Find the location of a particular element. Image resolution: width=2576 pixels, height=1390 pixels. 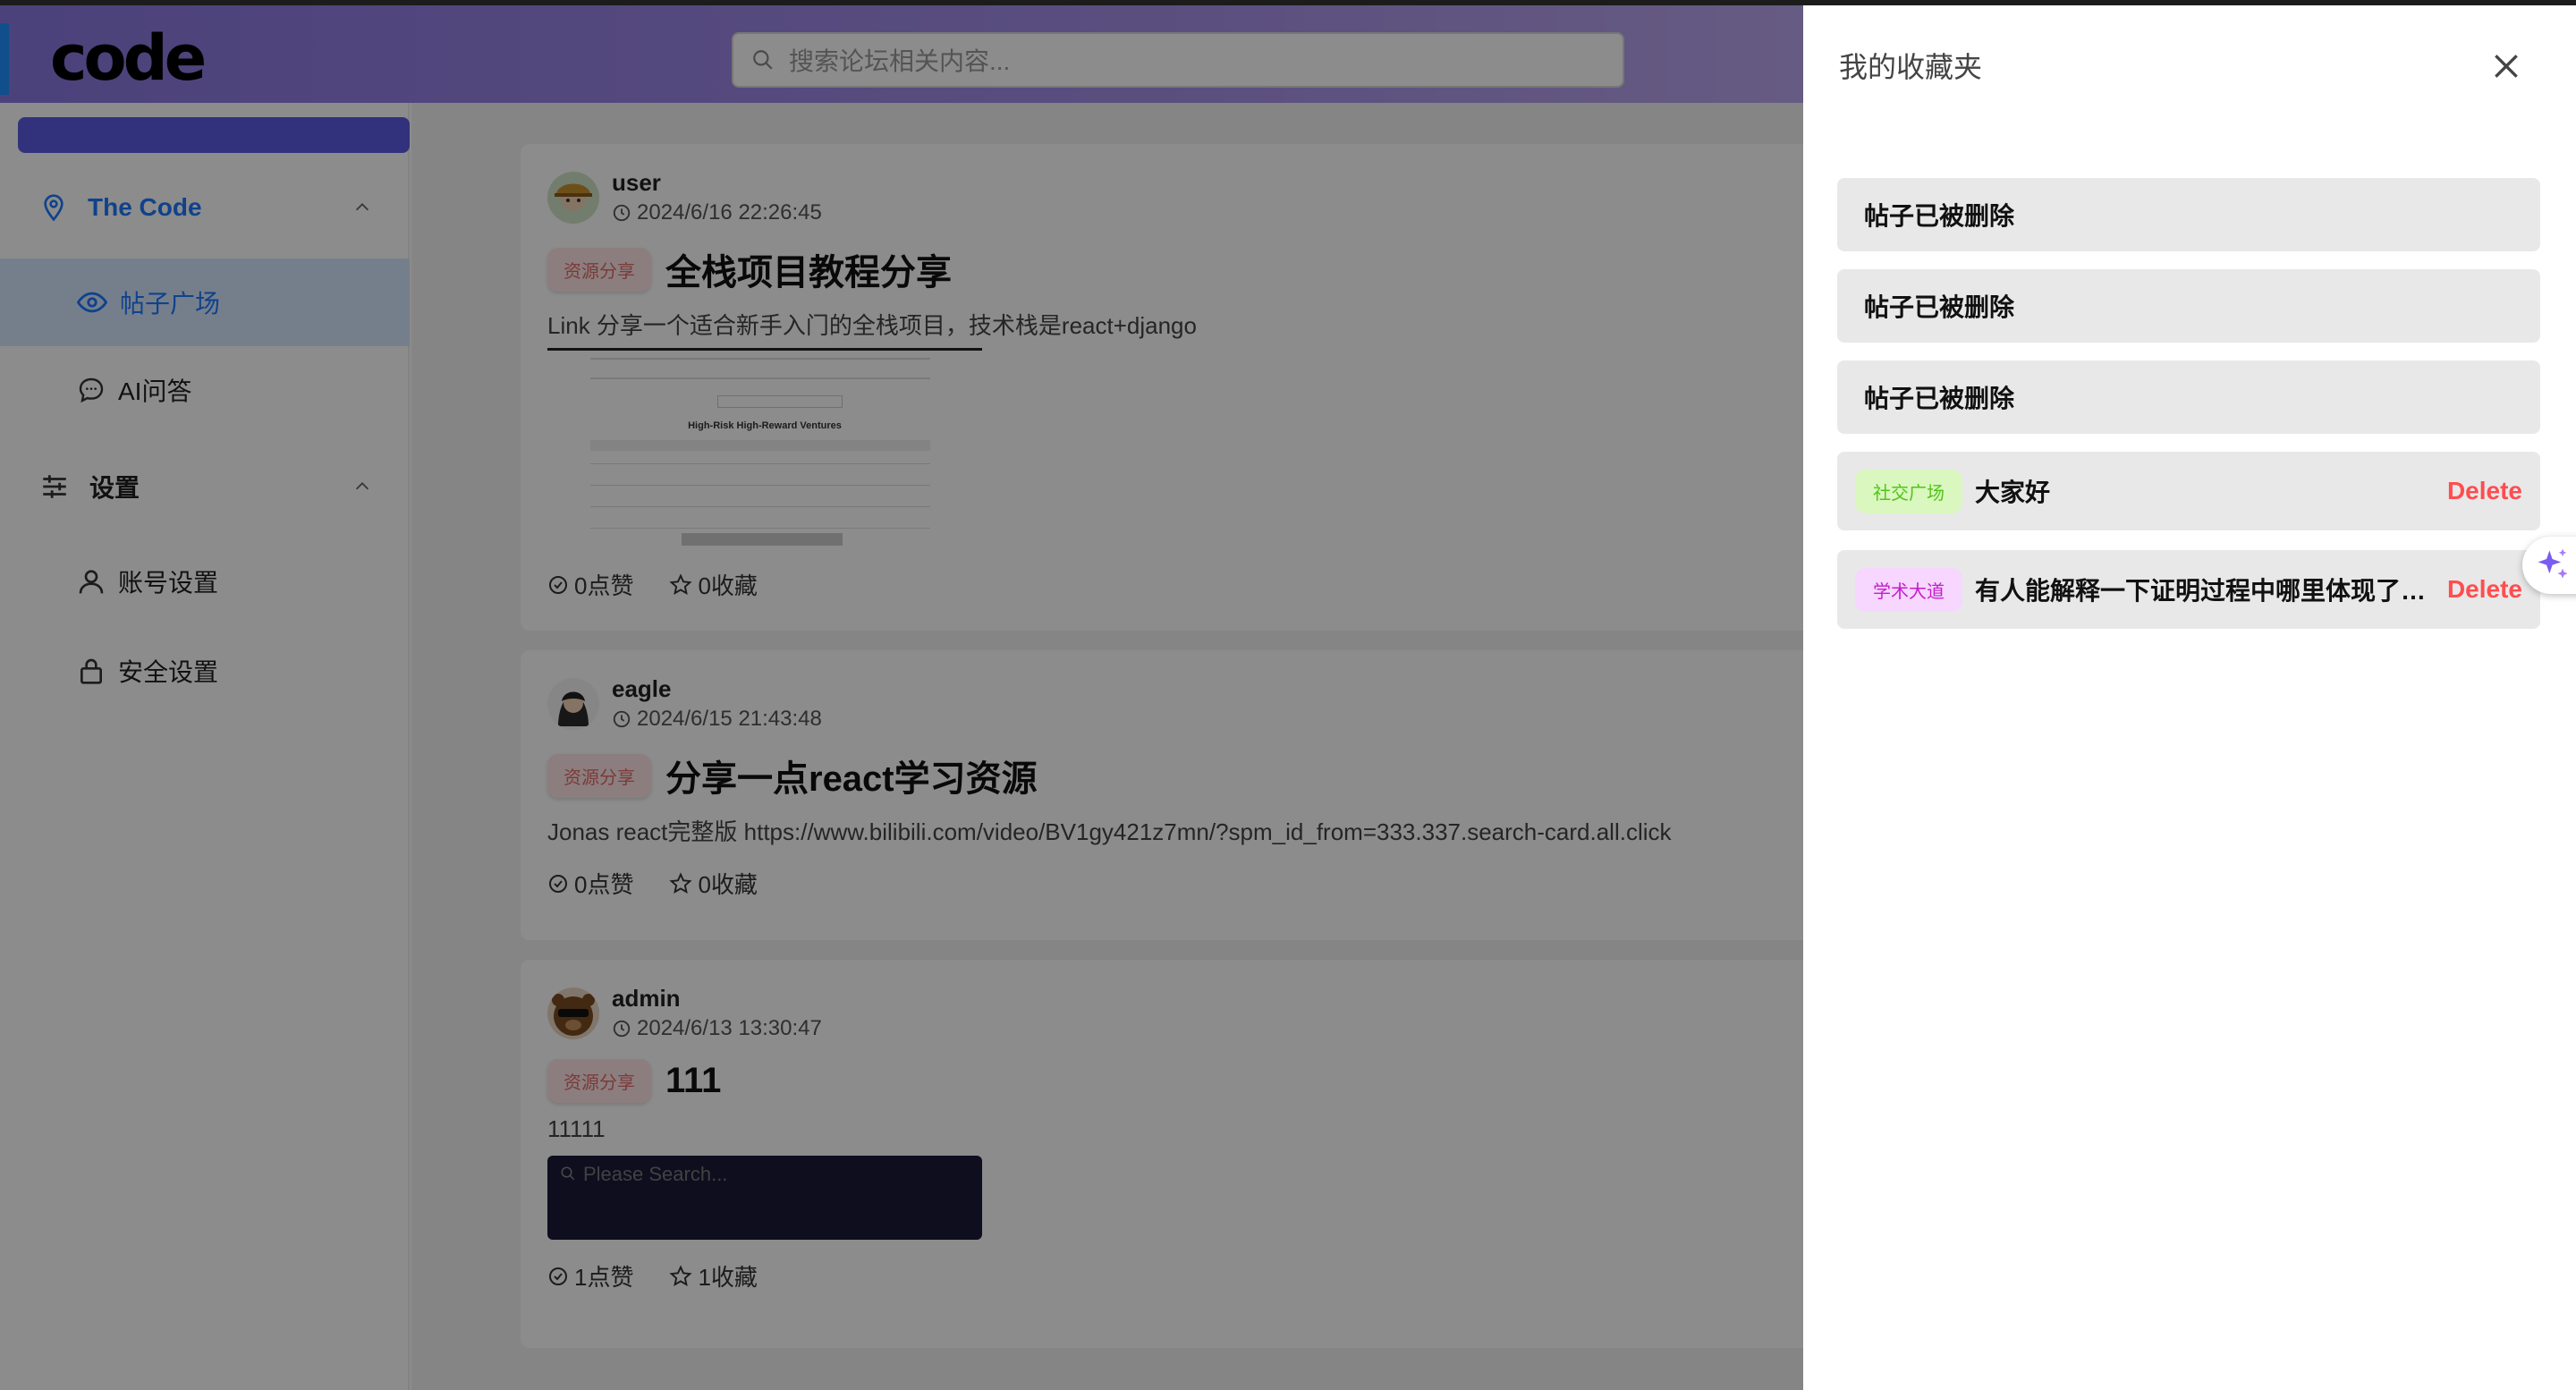

ai-assistant-button is located at coordinates (2549, 565).